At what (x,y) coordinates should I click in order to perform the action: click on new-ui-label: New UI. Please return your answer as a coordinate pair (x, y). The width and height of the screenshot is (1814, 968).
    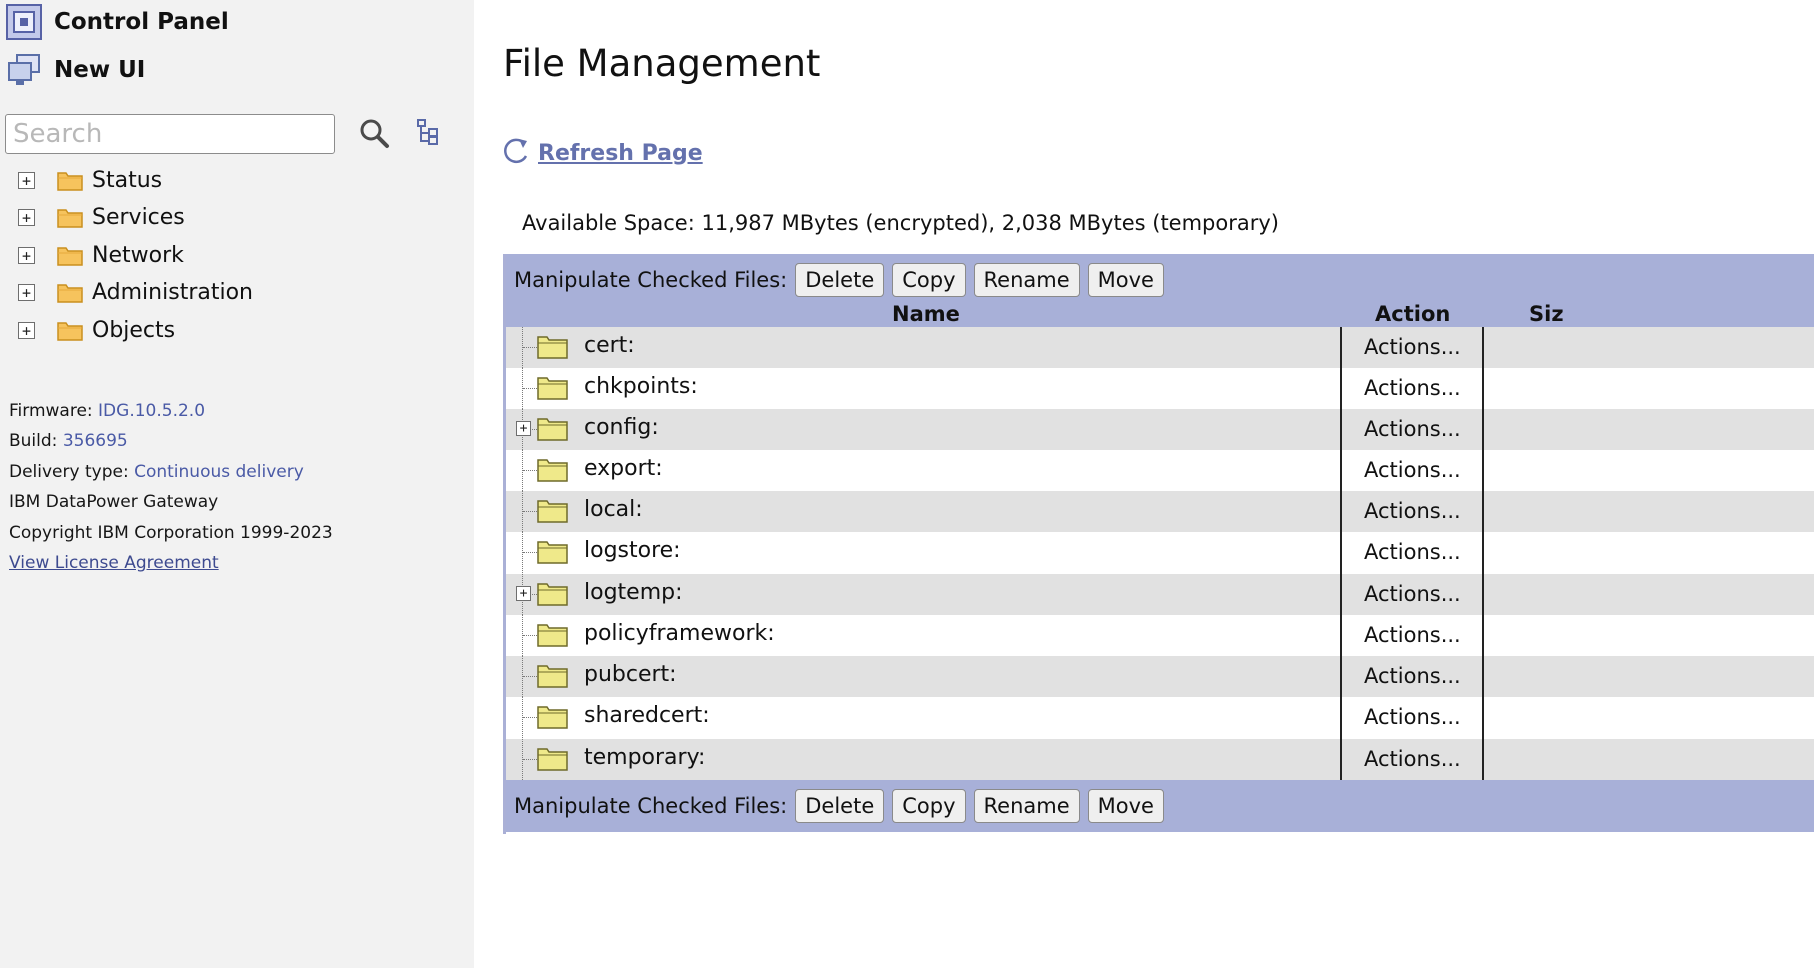
    Looking at the image, I should click on (99, 70).